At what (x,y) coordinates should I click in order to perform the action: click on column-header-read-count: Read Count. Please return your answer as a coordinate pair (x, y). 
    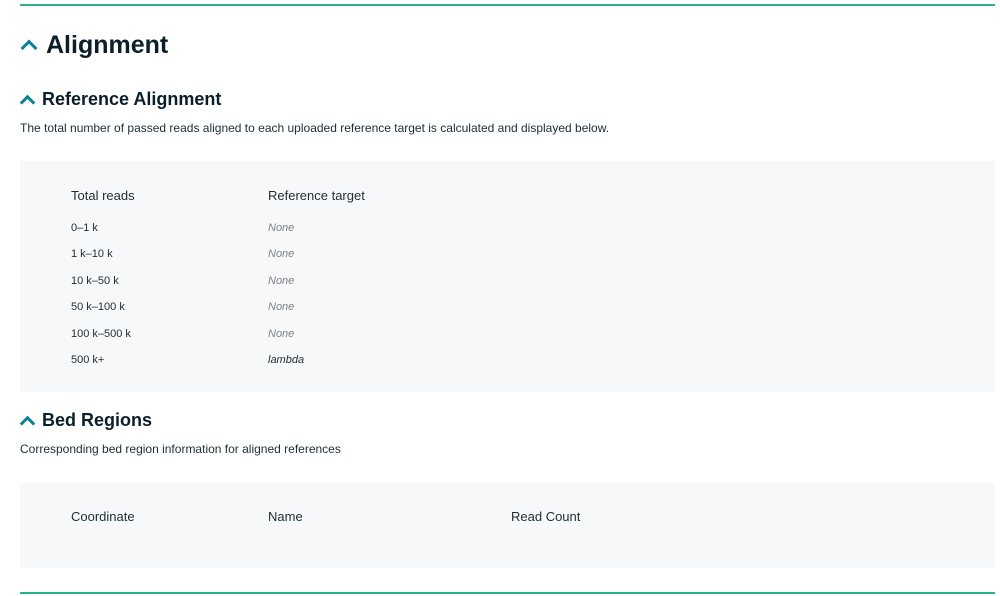
    Looking at the image, I should click on (546, 516).